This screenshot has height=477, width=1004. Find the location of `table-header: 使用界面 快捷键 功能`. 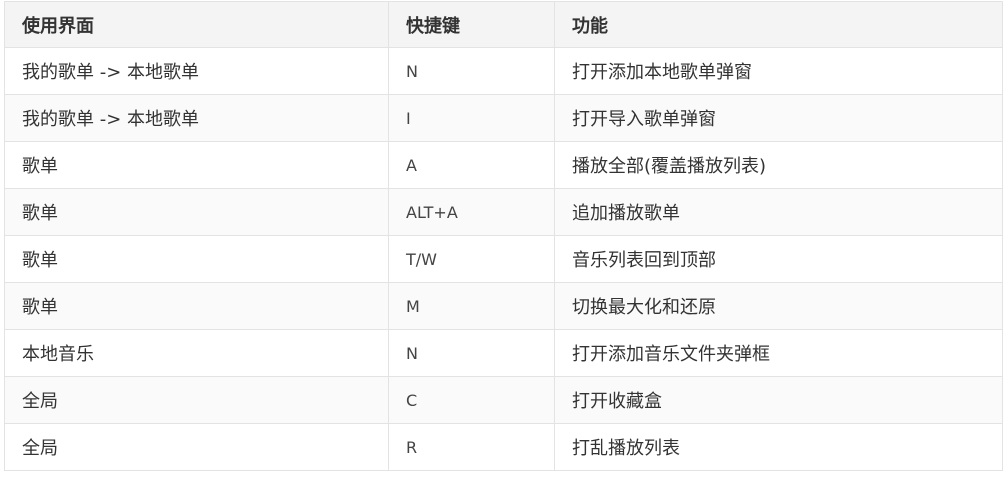

table-header: 使用界面 快捷键 功能 is located at coordinates (503, 24).